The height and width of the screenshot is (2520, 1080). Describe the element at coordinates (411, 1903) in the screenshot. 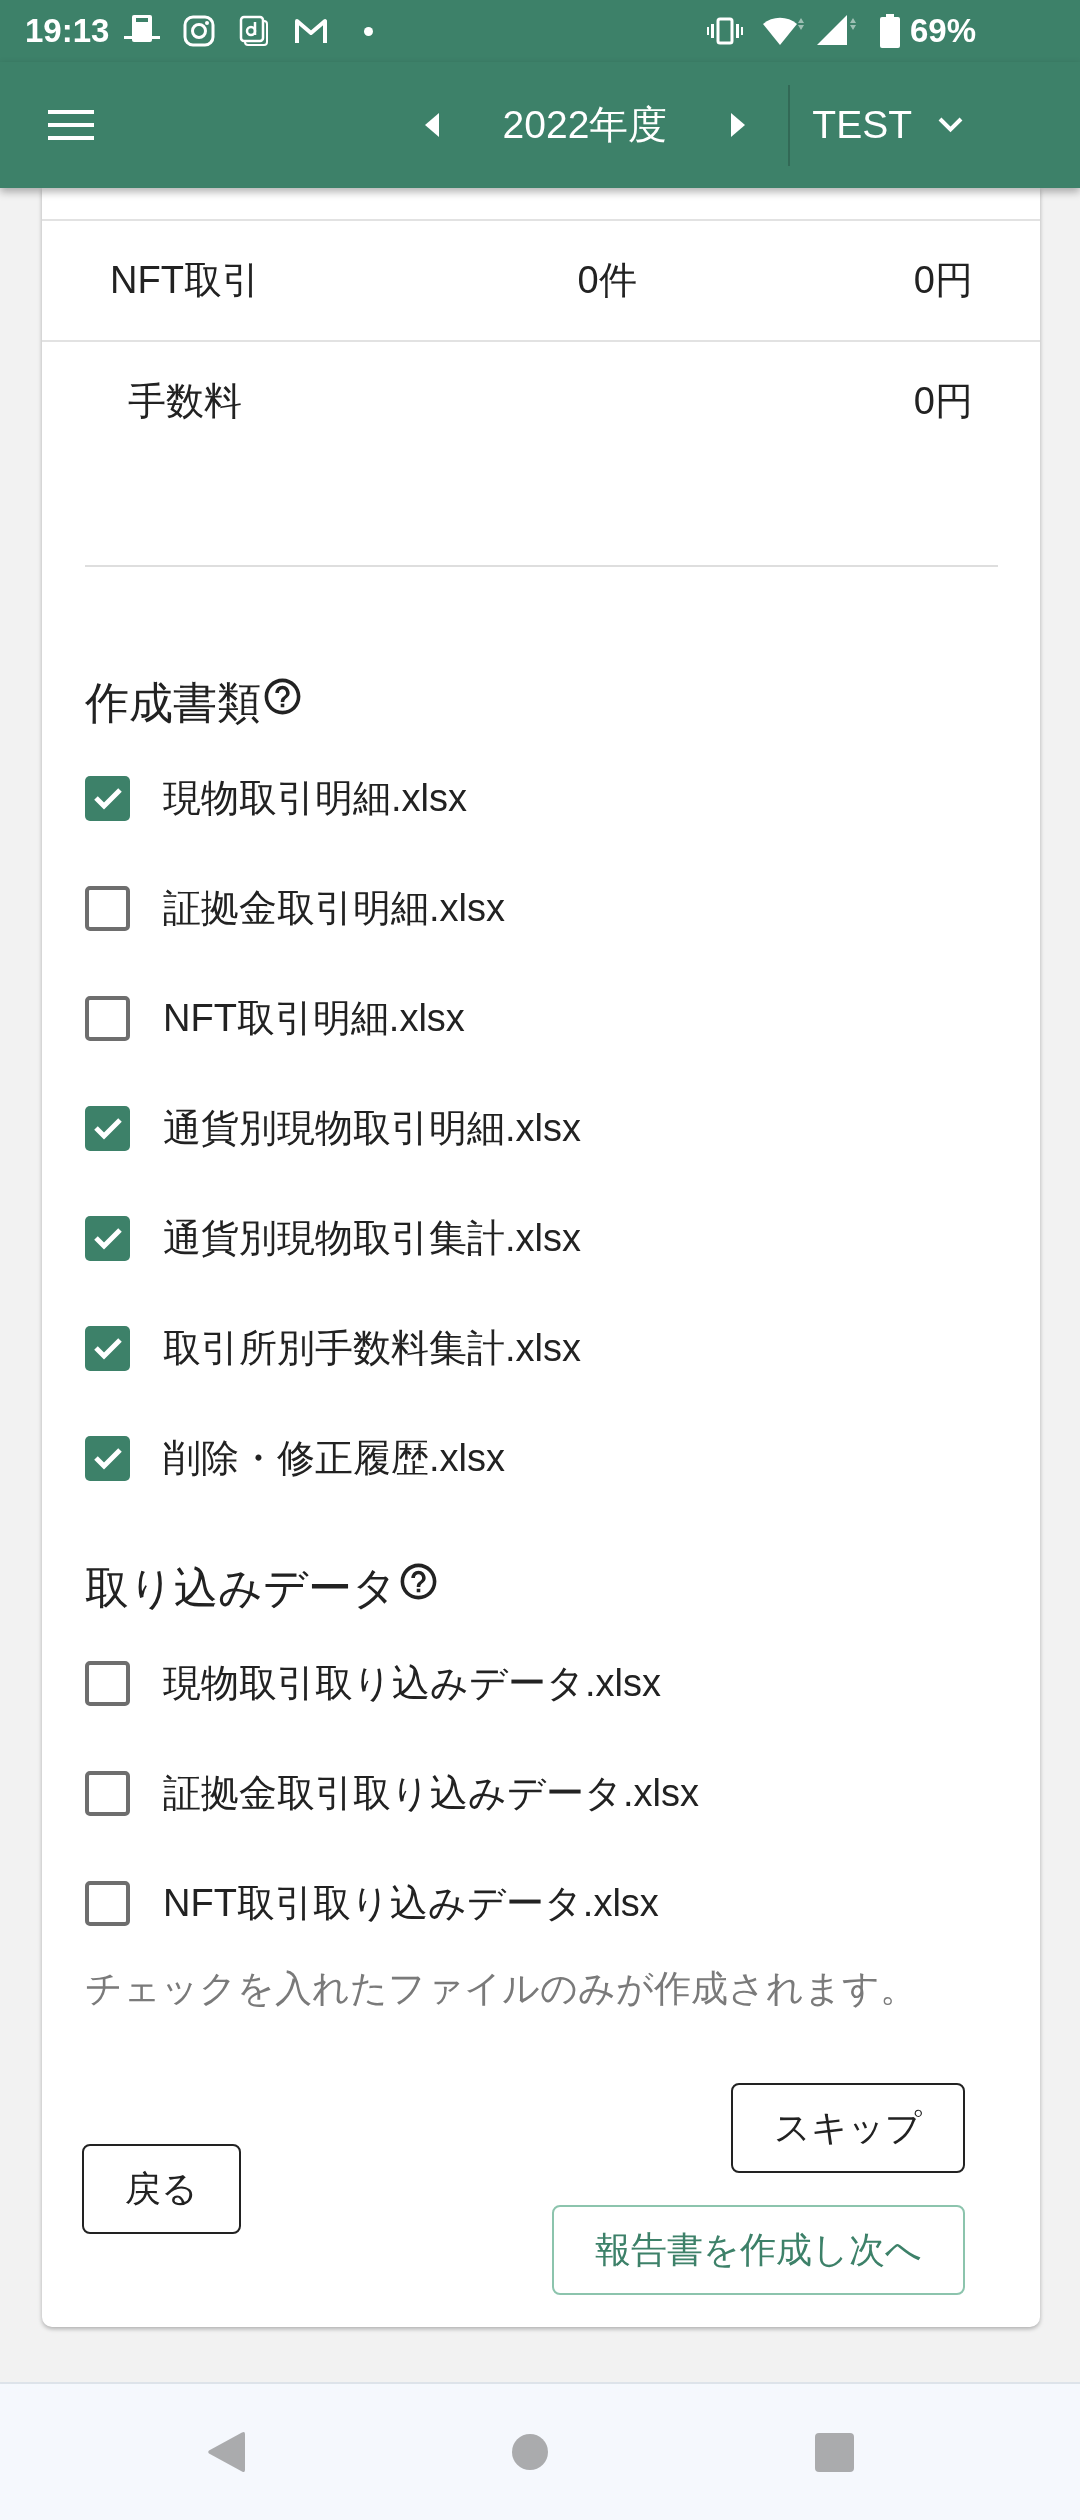

I see `file-name-label: NFT取引取り込みデータ.xlsx` at that location.